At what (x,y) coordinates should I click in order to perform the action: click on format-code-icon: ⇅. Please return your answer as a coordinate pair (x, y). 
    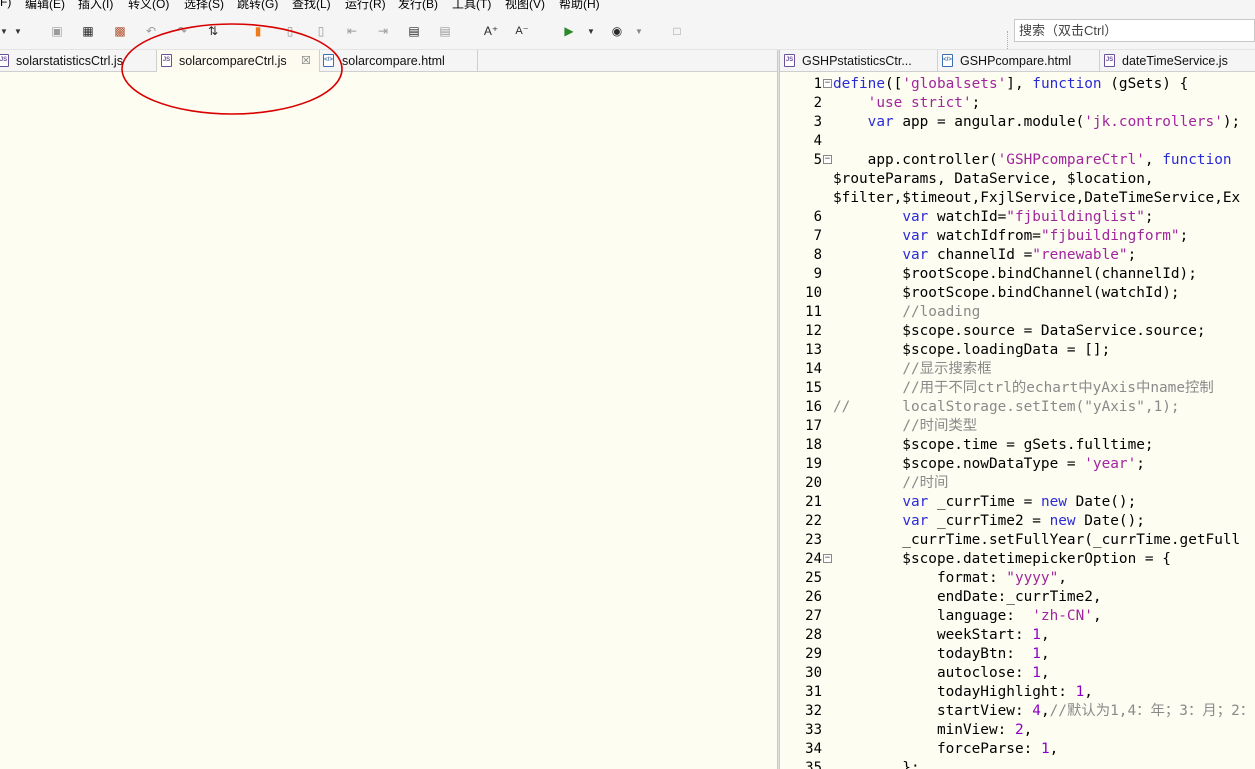
    Looking at the image, I should click on (213, 31).